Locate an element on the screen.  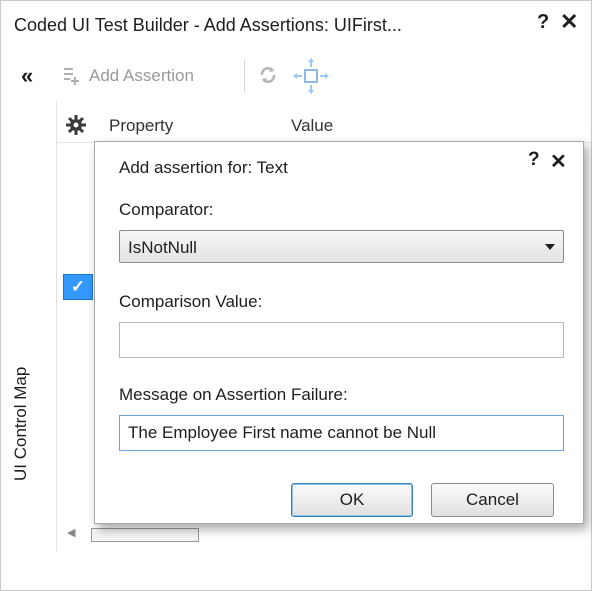
chevron-down-icon is located at coordinates (550, 247).